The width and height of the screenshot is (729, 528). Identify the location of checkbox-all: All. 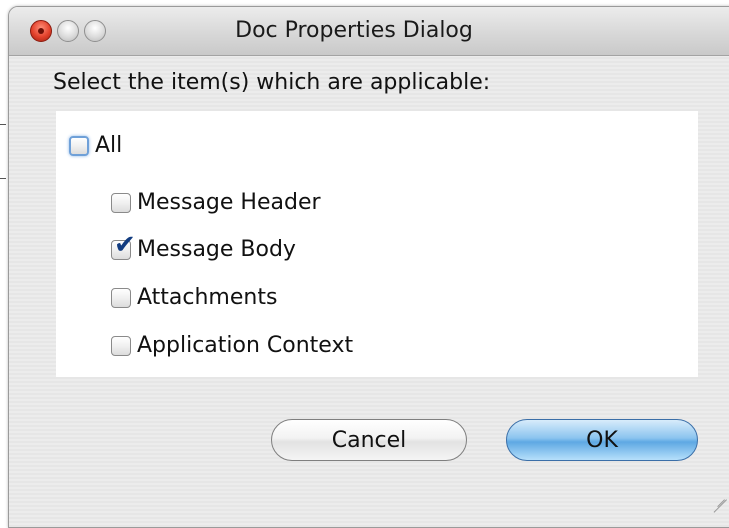
(95, 145).